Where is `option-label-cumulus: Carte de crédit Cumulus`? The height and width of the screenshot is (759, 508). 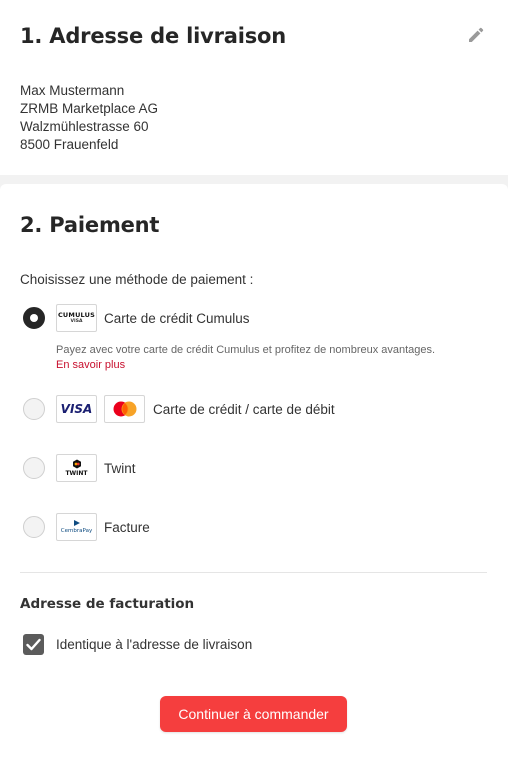 option-label-cumulus: Carte de crédit Cumulus is located at coordinates (177, 318).